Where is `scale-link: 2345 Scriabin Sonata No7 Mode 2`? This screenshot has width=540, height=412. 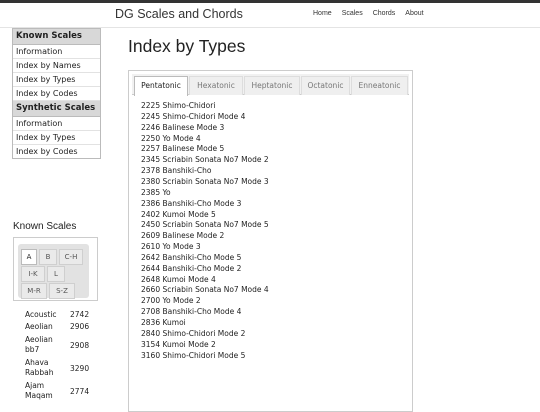 scale-link: 2345 Scriabin Sonata No7 Mode 2 is located at coordinates (205, 160).